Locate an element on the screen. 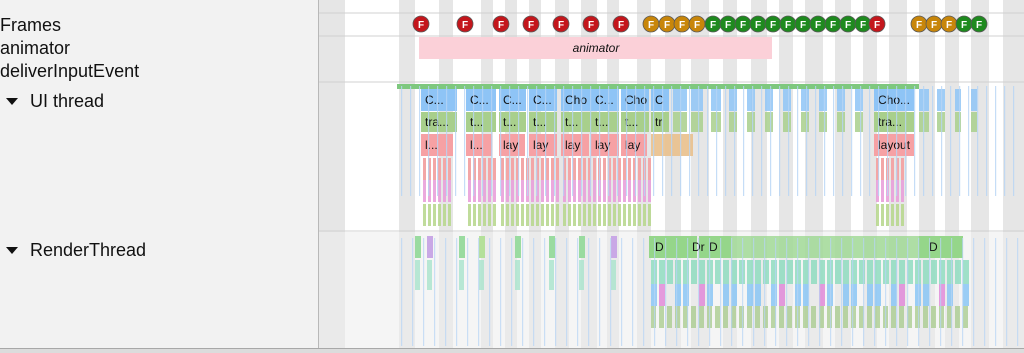 This screenshot has height=353, width=1024. horizontal-scrollbar is located at coordinates (512, 350).